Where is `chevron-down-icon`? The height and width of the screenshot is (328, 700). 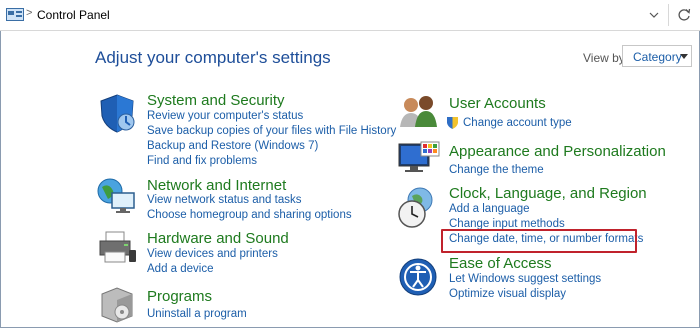
chevron-down-icon is located at coordinates (654, 15).